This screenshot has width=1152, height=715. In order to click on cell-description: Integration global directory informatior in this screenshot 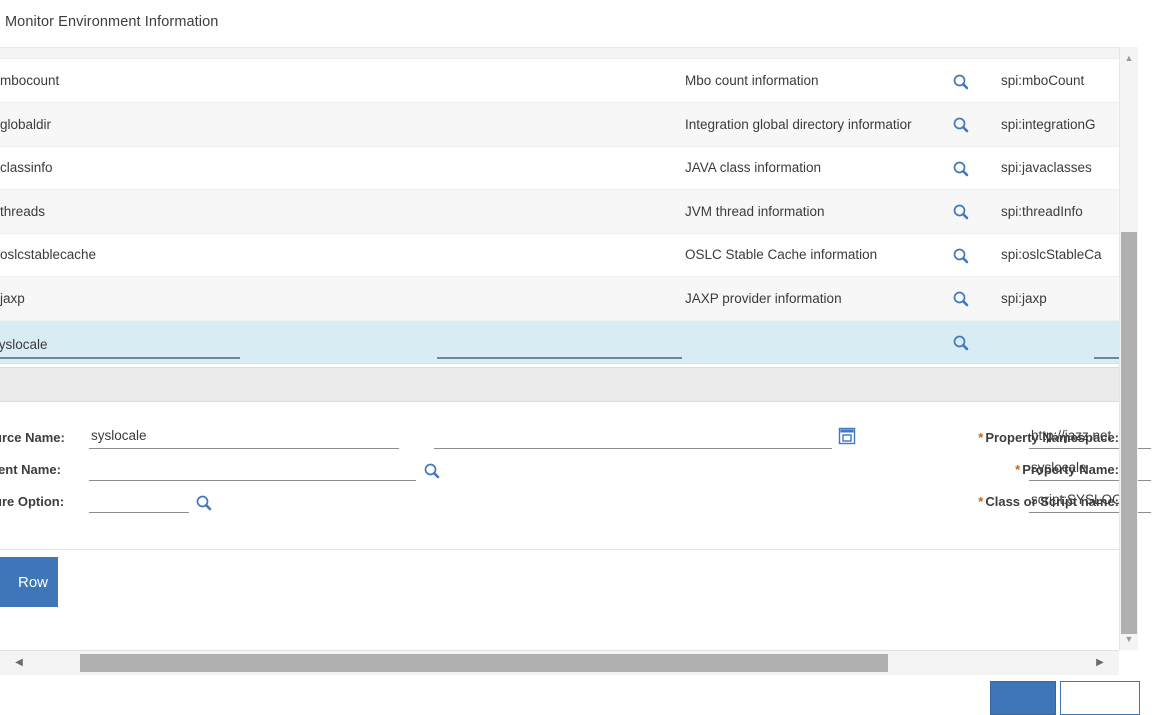, I will do `click(798, 124)`.